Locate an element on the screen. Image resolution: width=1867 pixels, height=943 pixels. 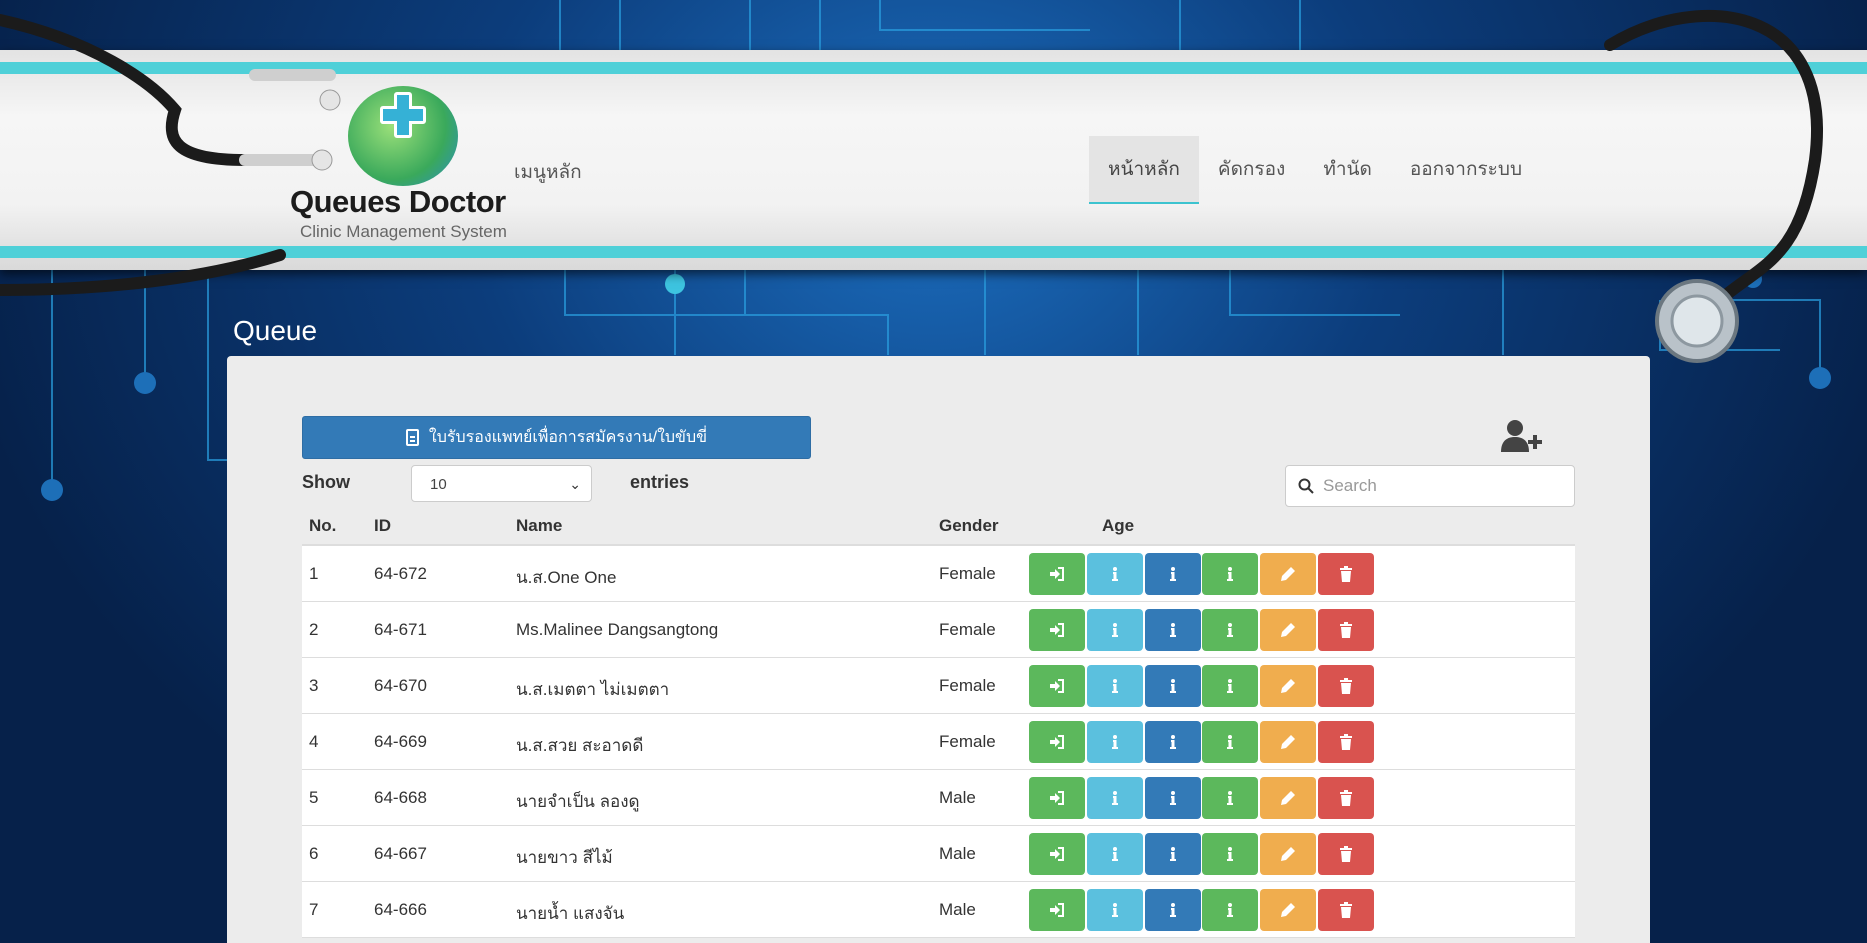
table-row: 264-671Ms.Malinee DangsangtongFemale38 is located at coordinates (938, 630).